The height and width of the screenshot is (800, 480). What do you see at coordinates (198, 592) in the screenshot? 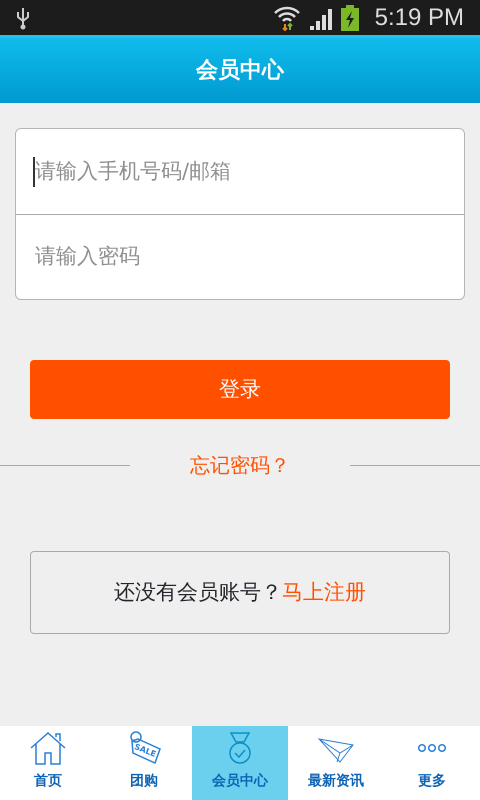
I see `register-prompt: 还没有会员账号？` at bounding box center [198, 592].